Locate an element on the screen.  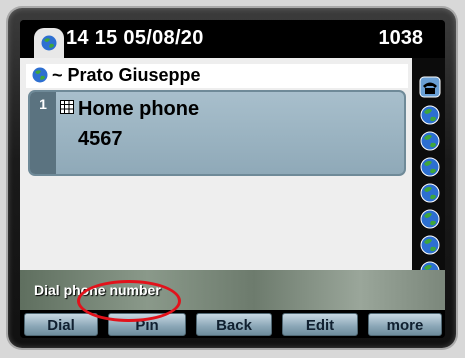
line-buttons-rail is located at coordinates (428, 174).